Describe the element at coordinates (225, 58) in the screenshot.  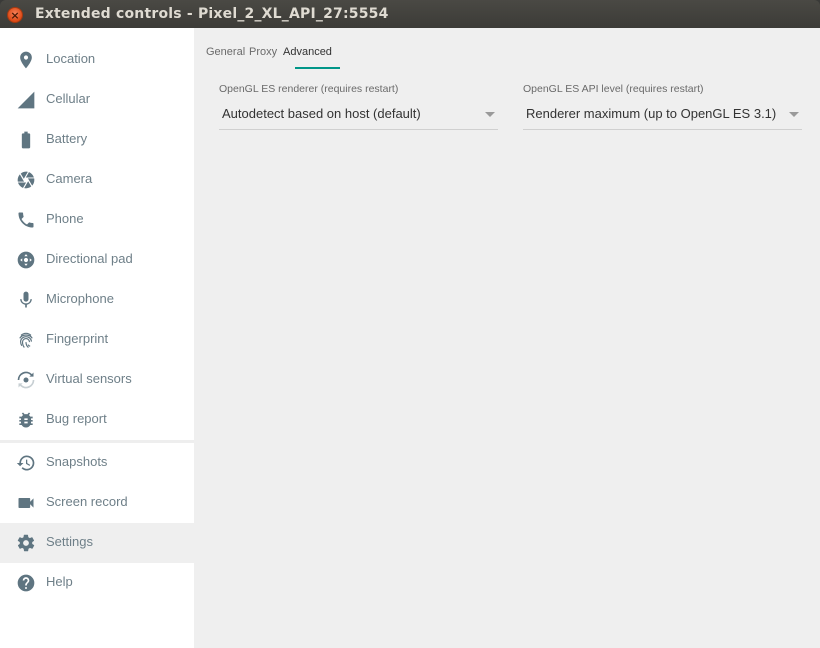
I see `tab-general: General` at that location.